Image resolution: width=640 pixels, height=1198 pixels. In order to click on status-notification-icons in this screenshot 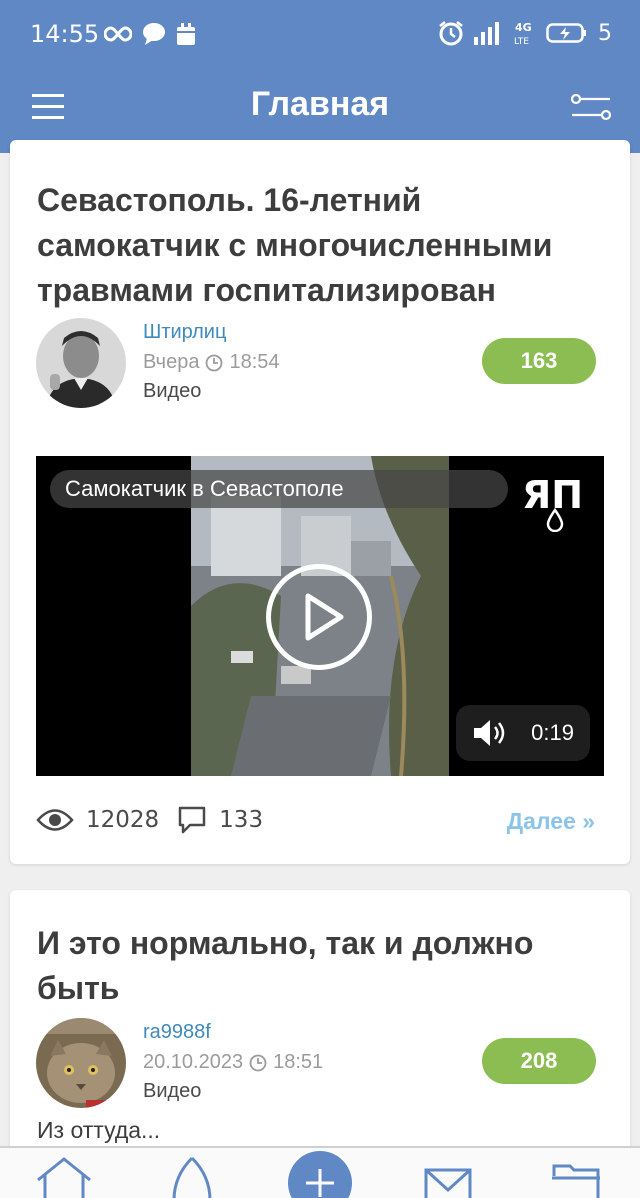, I will do `click(150, 34)`.